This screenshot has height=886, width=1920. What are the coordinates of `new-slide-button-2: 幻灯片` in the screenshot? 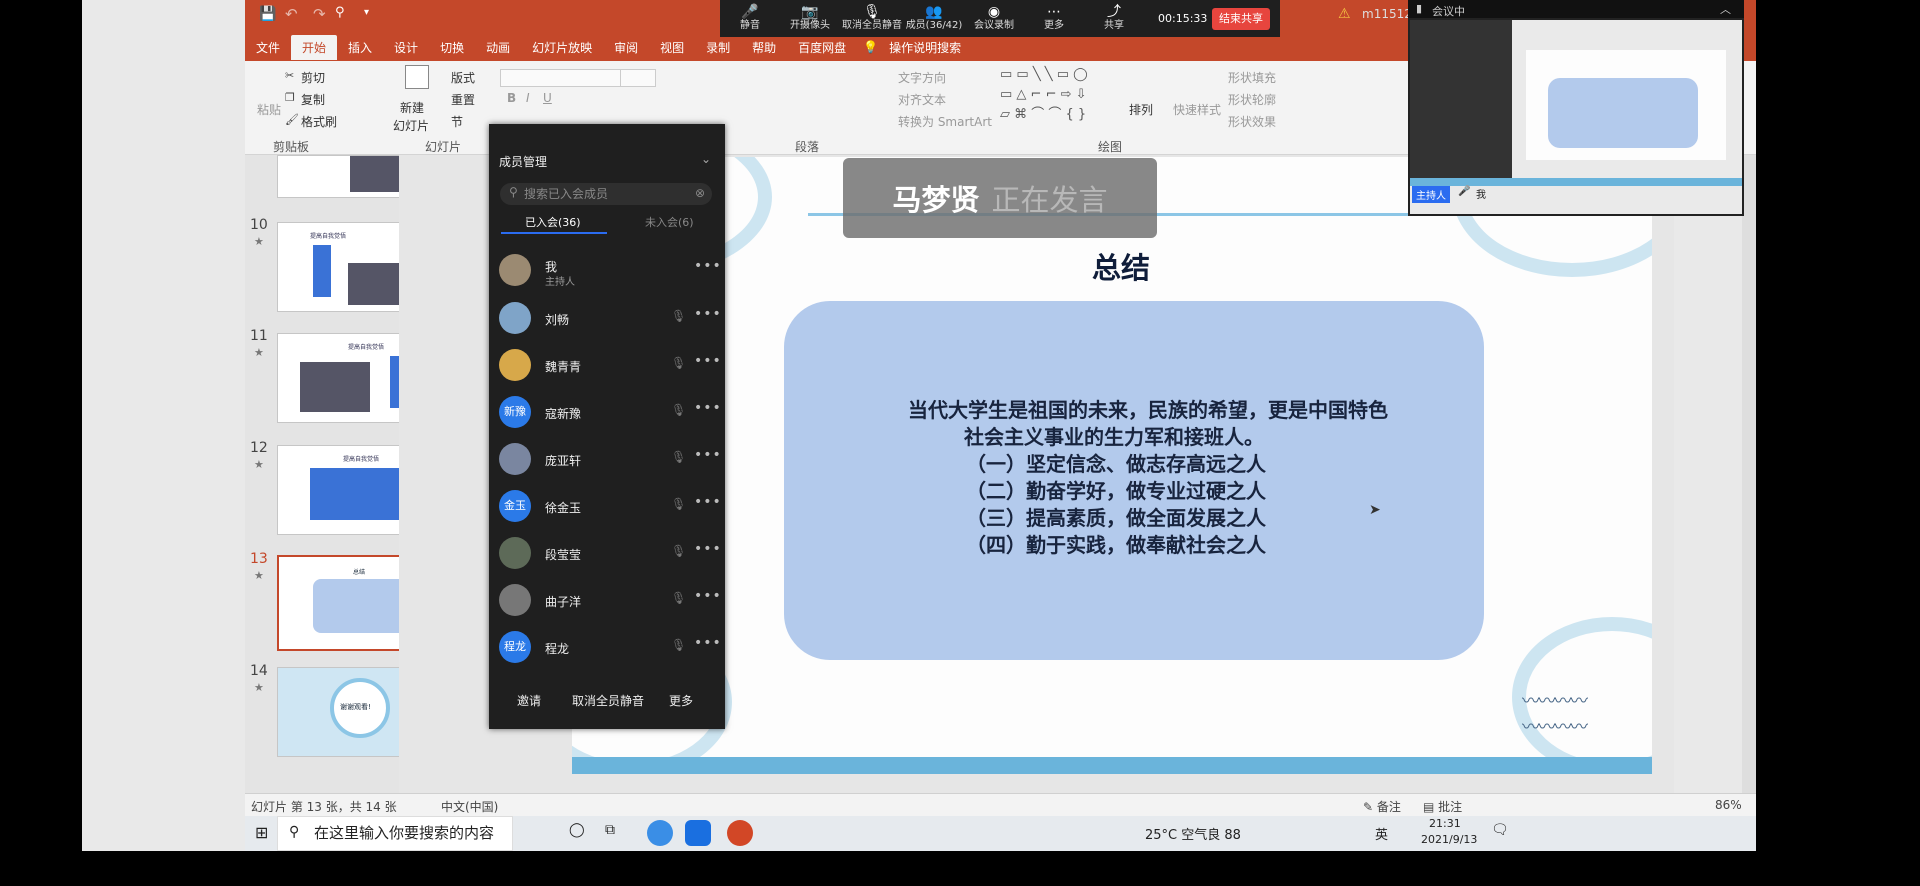 It's located at (411, 125).